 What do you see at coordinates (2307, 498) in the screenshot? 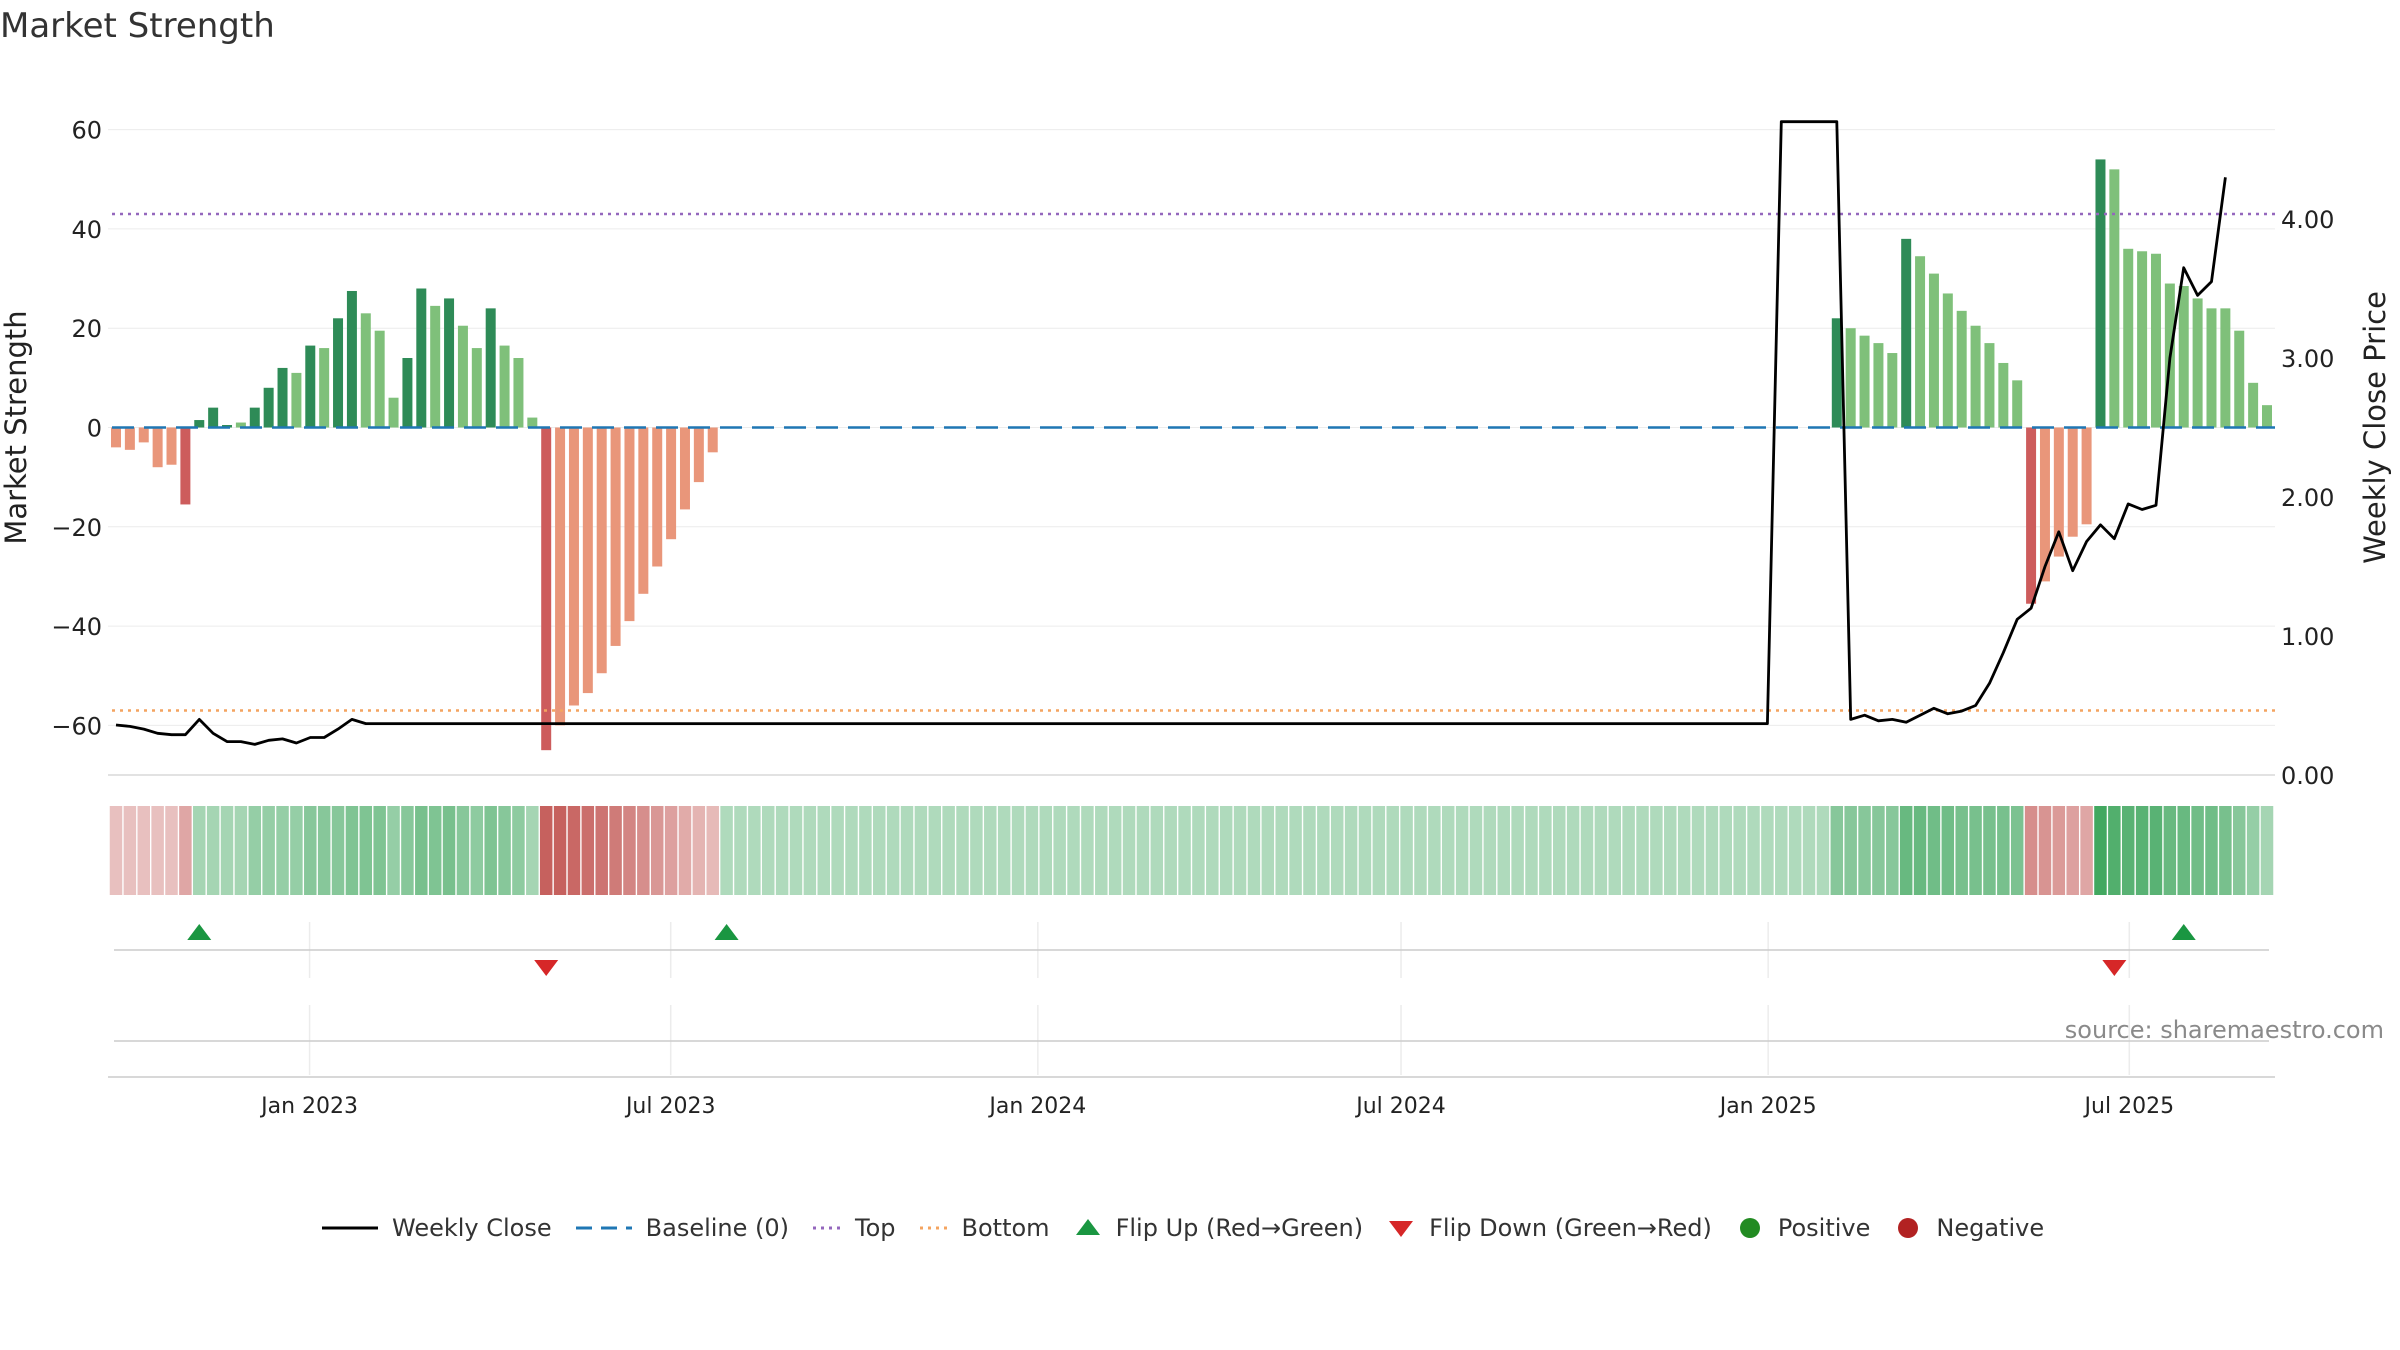
I see `y-right-tick-label: 2.00` at bounding box center [2307, 498].